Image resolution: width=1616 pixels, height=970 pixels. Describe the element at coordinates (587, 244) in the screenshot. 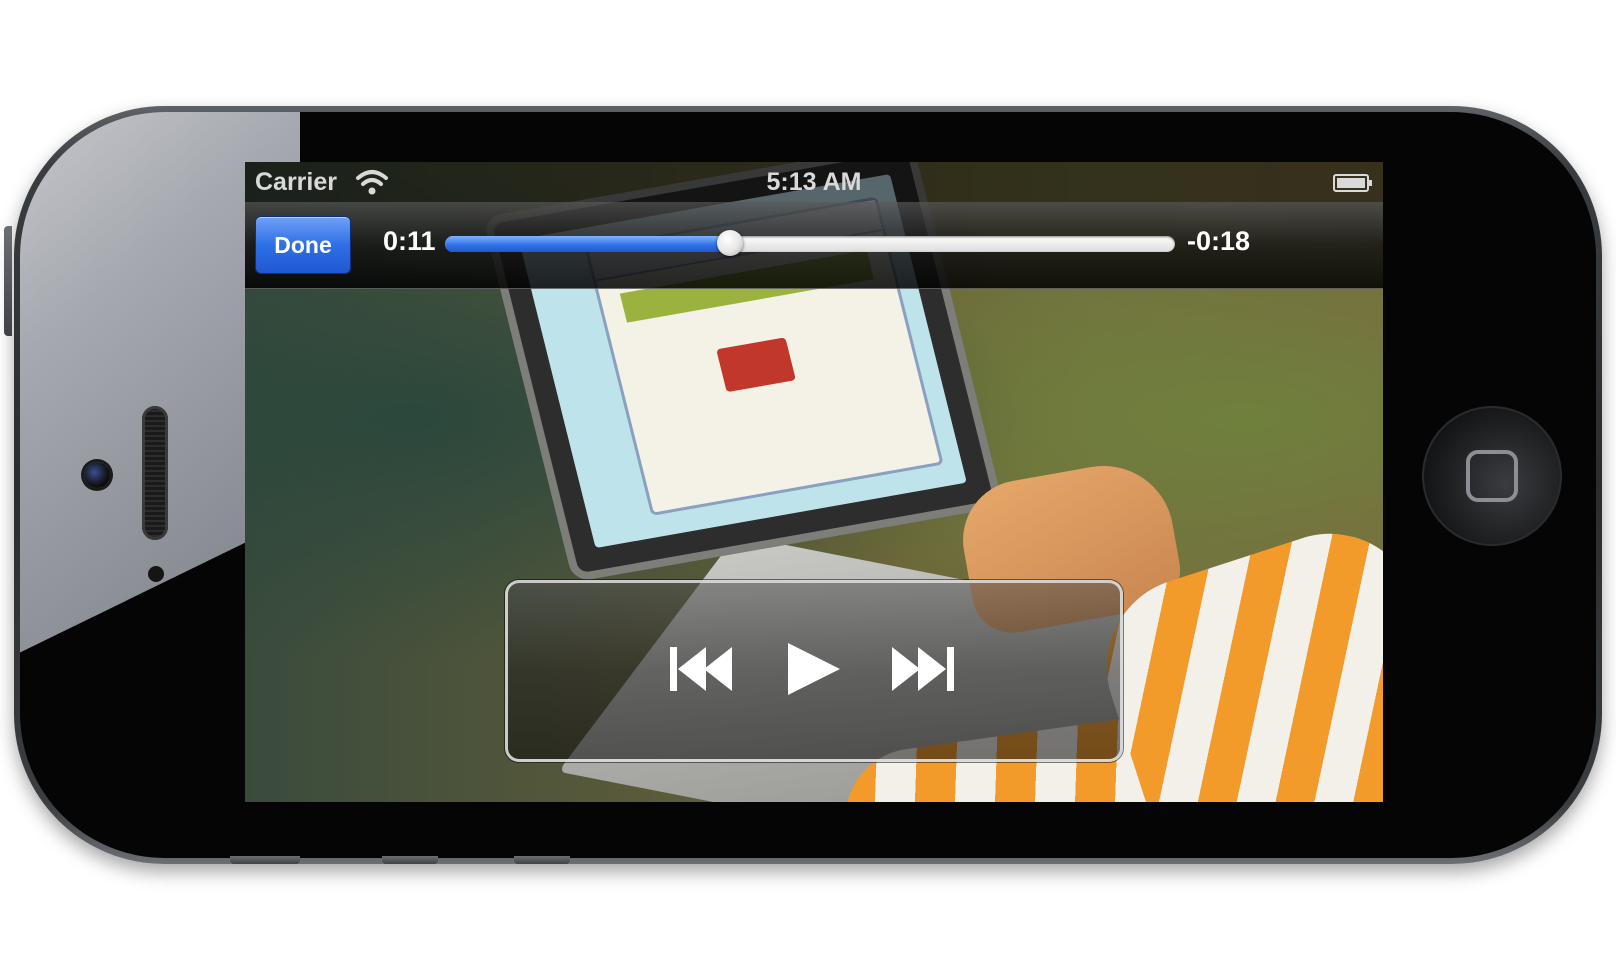

I see `scrubber-progress` at that location.